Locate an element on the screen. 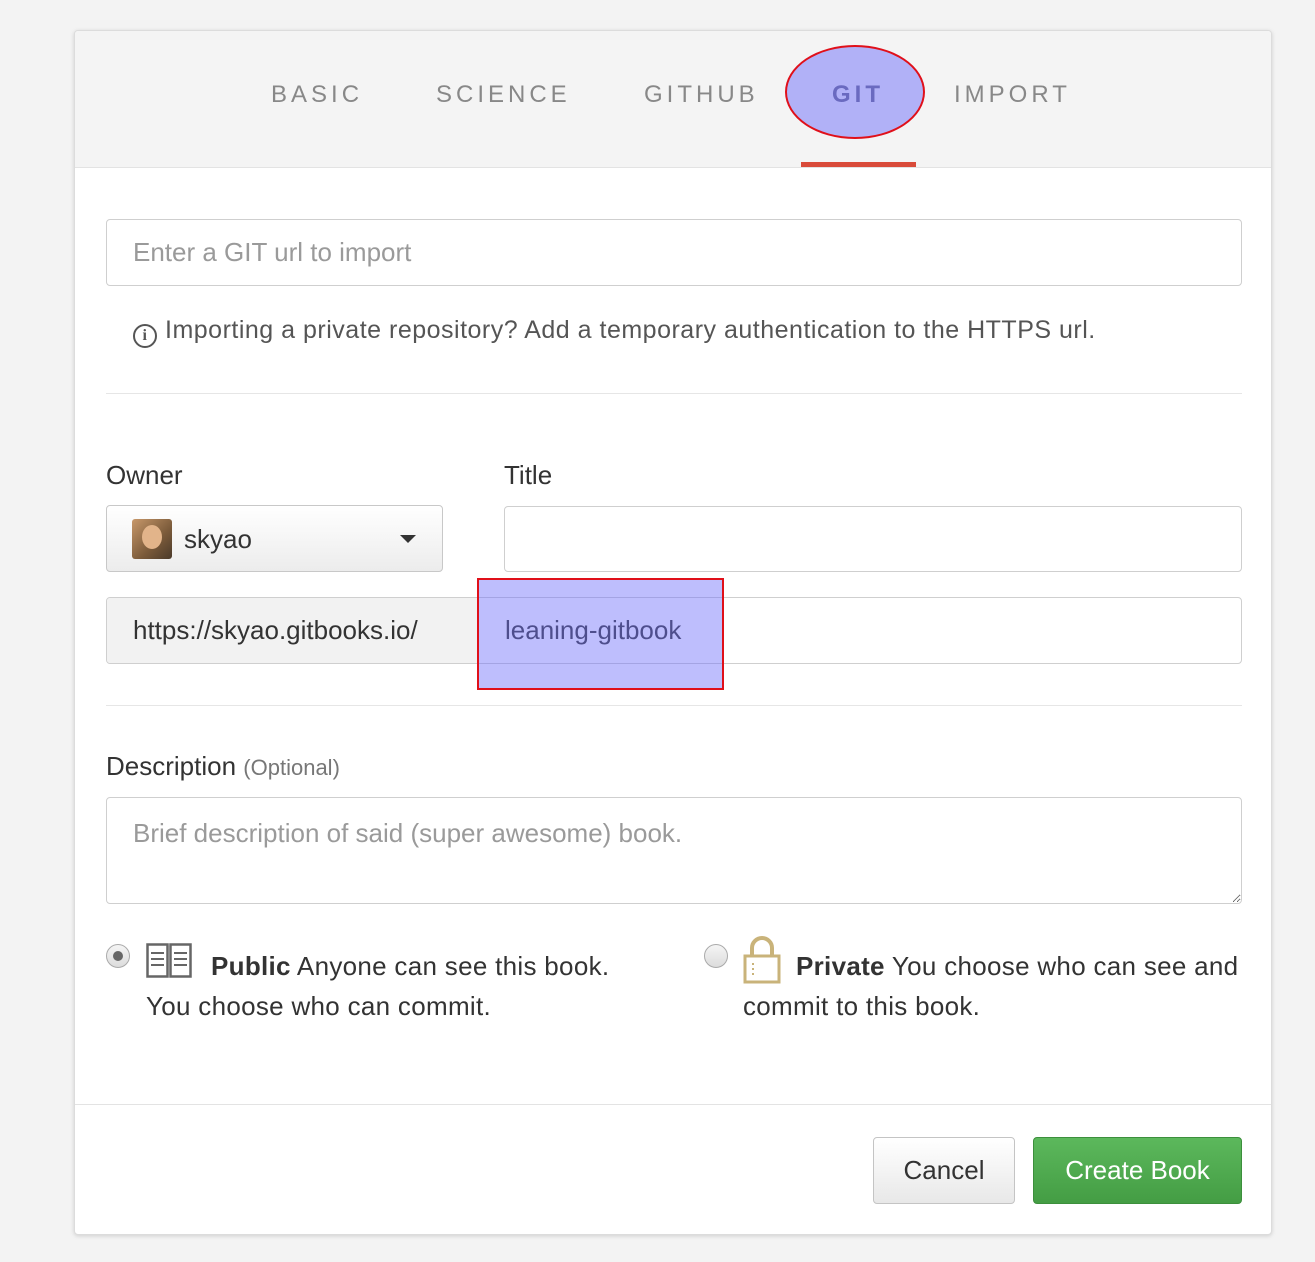 The height and width of the screenshot is (1262, 1315). title-label: Title is located at coordinates (528, 475).